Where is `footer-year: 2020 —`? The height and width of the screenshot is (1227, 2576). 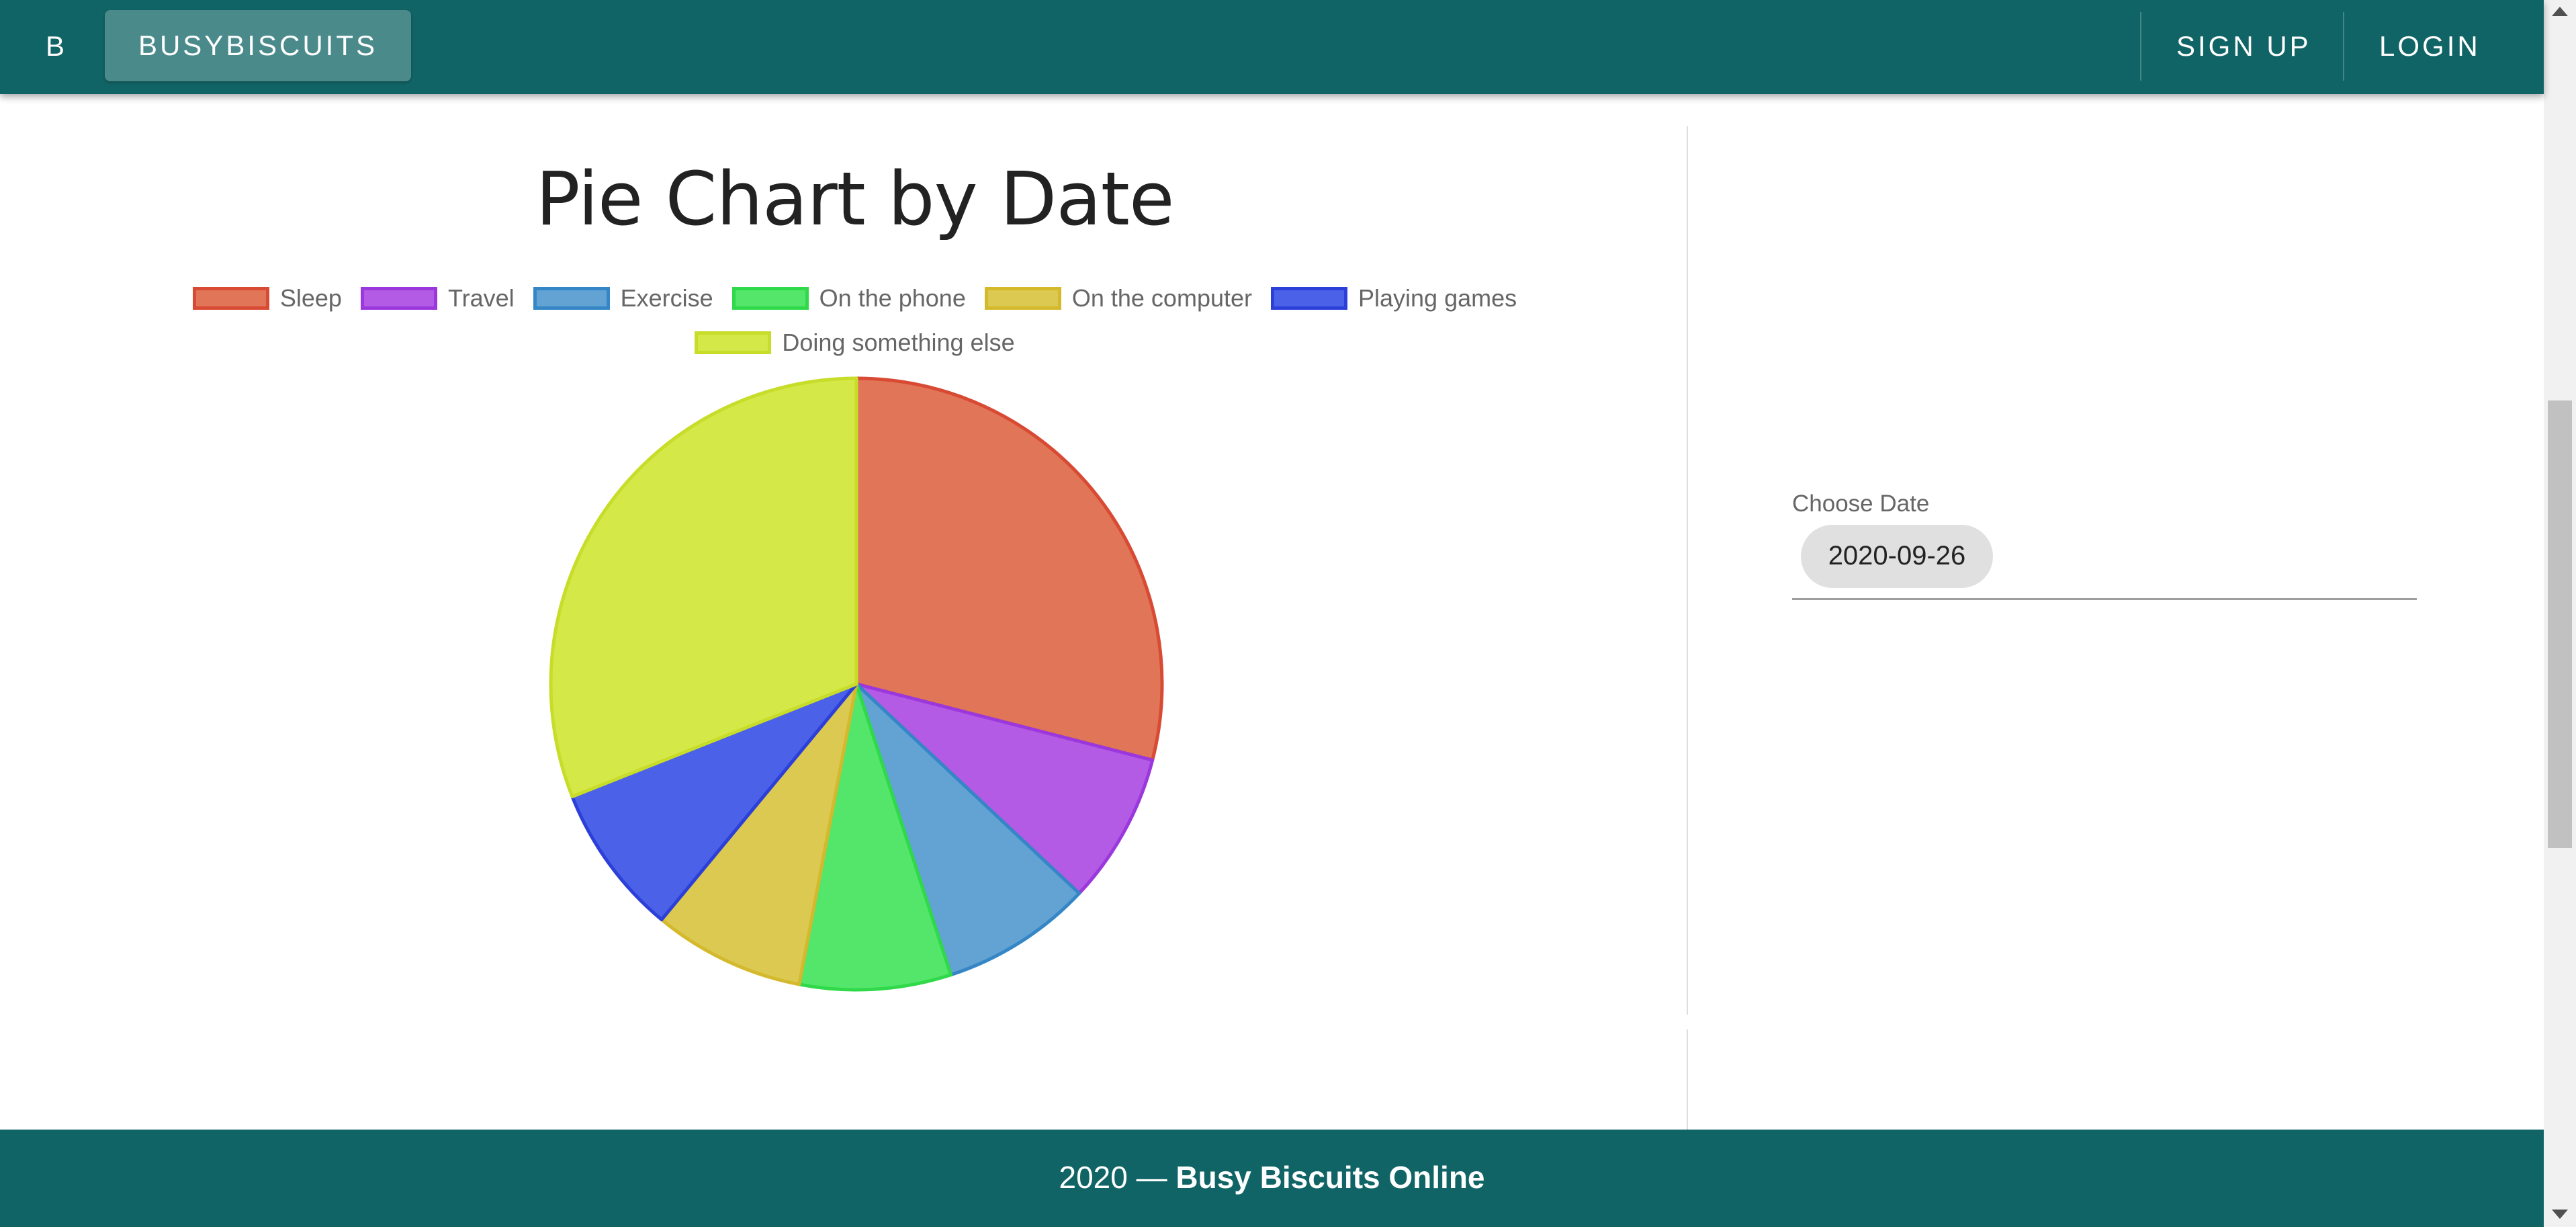
footer-year: 2020 — is located at coordinates (1113, 1177).